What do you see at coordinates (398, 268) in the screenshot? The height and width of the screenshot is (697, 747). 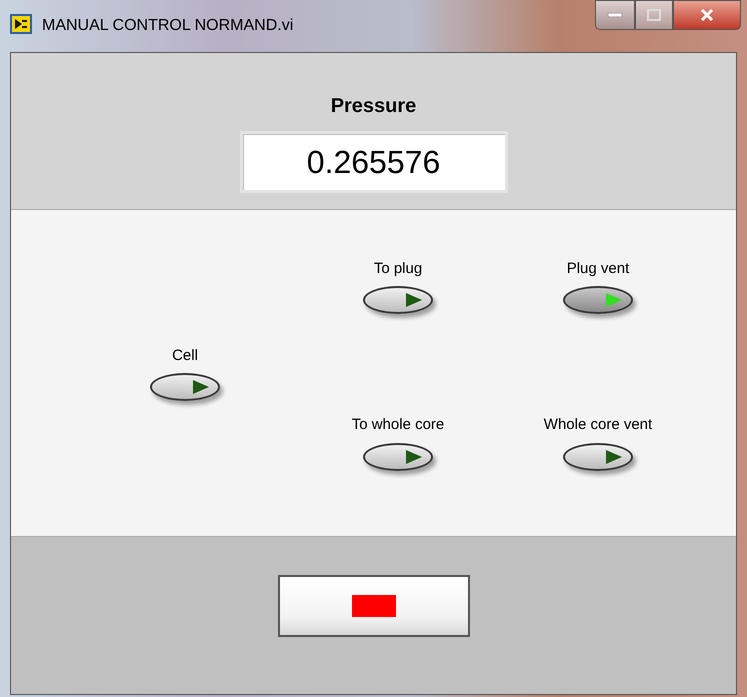 I see `valve-label: To plug` at bounding box center [398, 268].